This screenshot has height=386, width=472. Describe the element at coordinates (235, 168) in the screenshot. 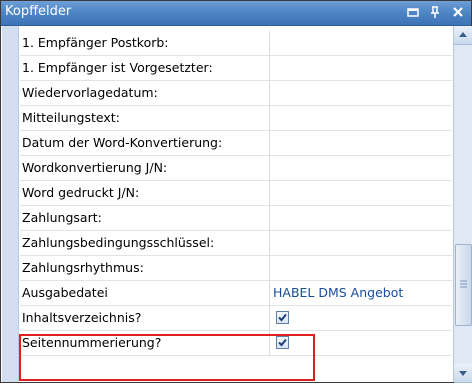

I see `grid-row: Wordkonvertierung J/N:` at that location.